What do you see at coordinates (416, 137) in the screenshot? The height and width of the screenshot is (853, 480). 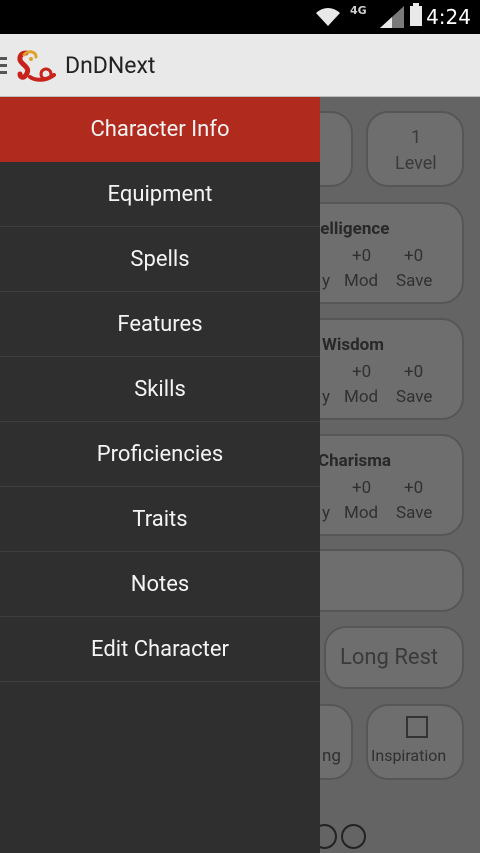 I see `level-value: 1` at bounding box center [416, 137].